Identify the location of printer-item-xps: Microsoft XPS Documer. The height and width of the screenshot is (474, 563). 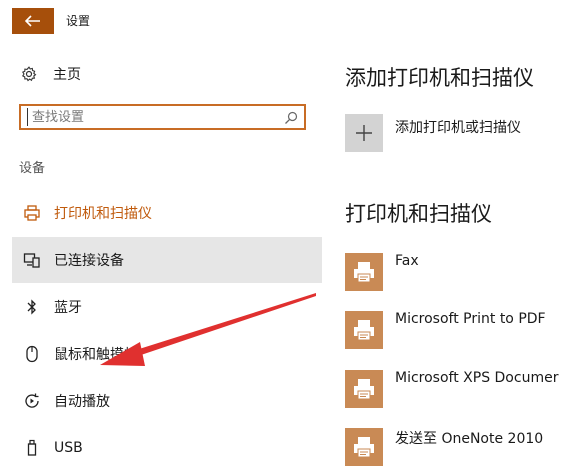
(454, 390).